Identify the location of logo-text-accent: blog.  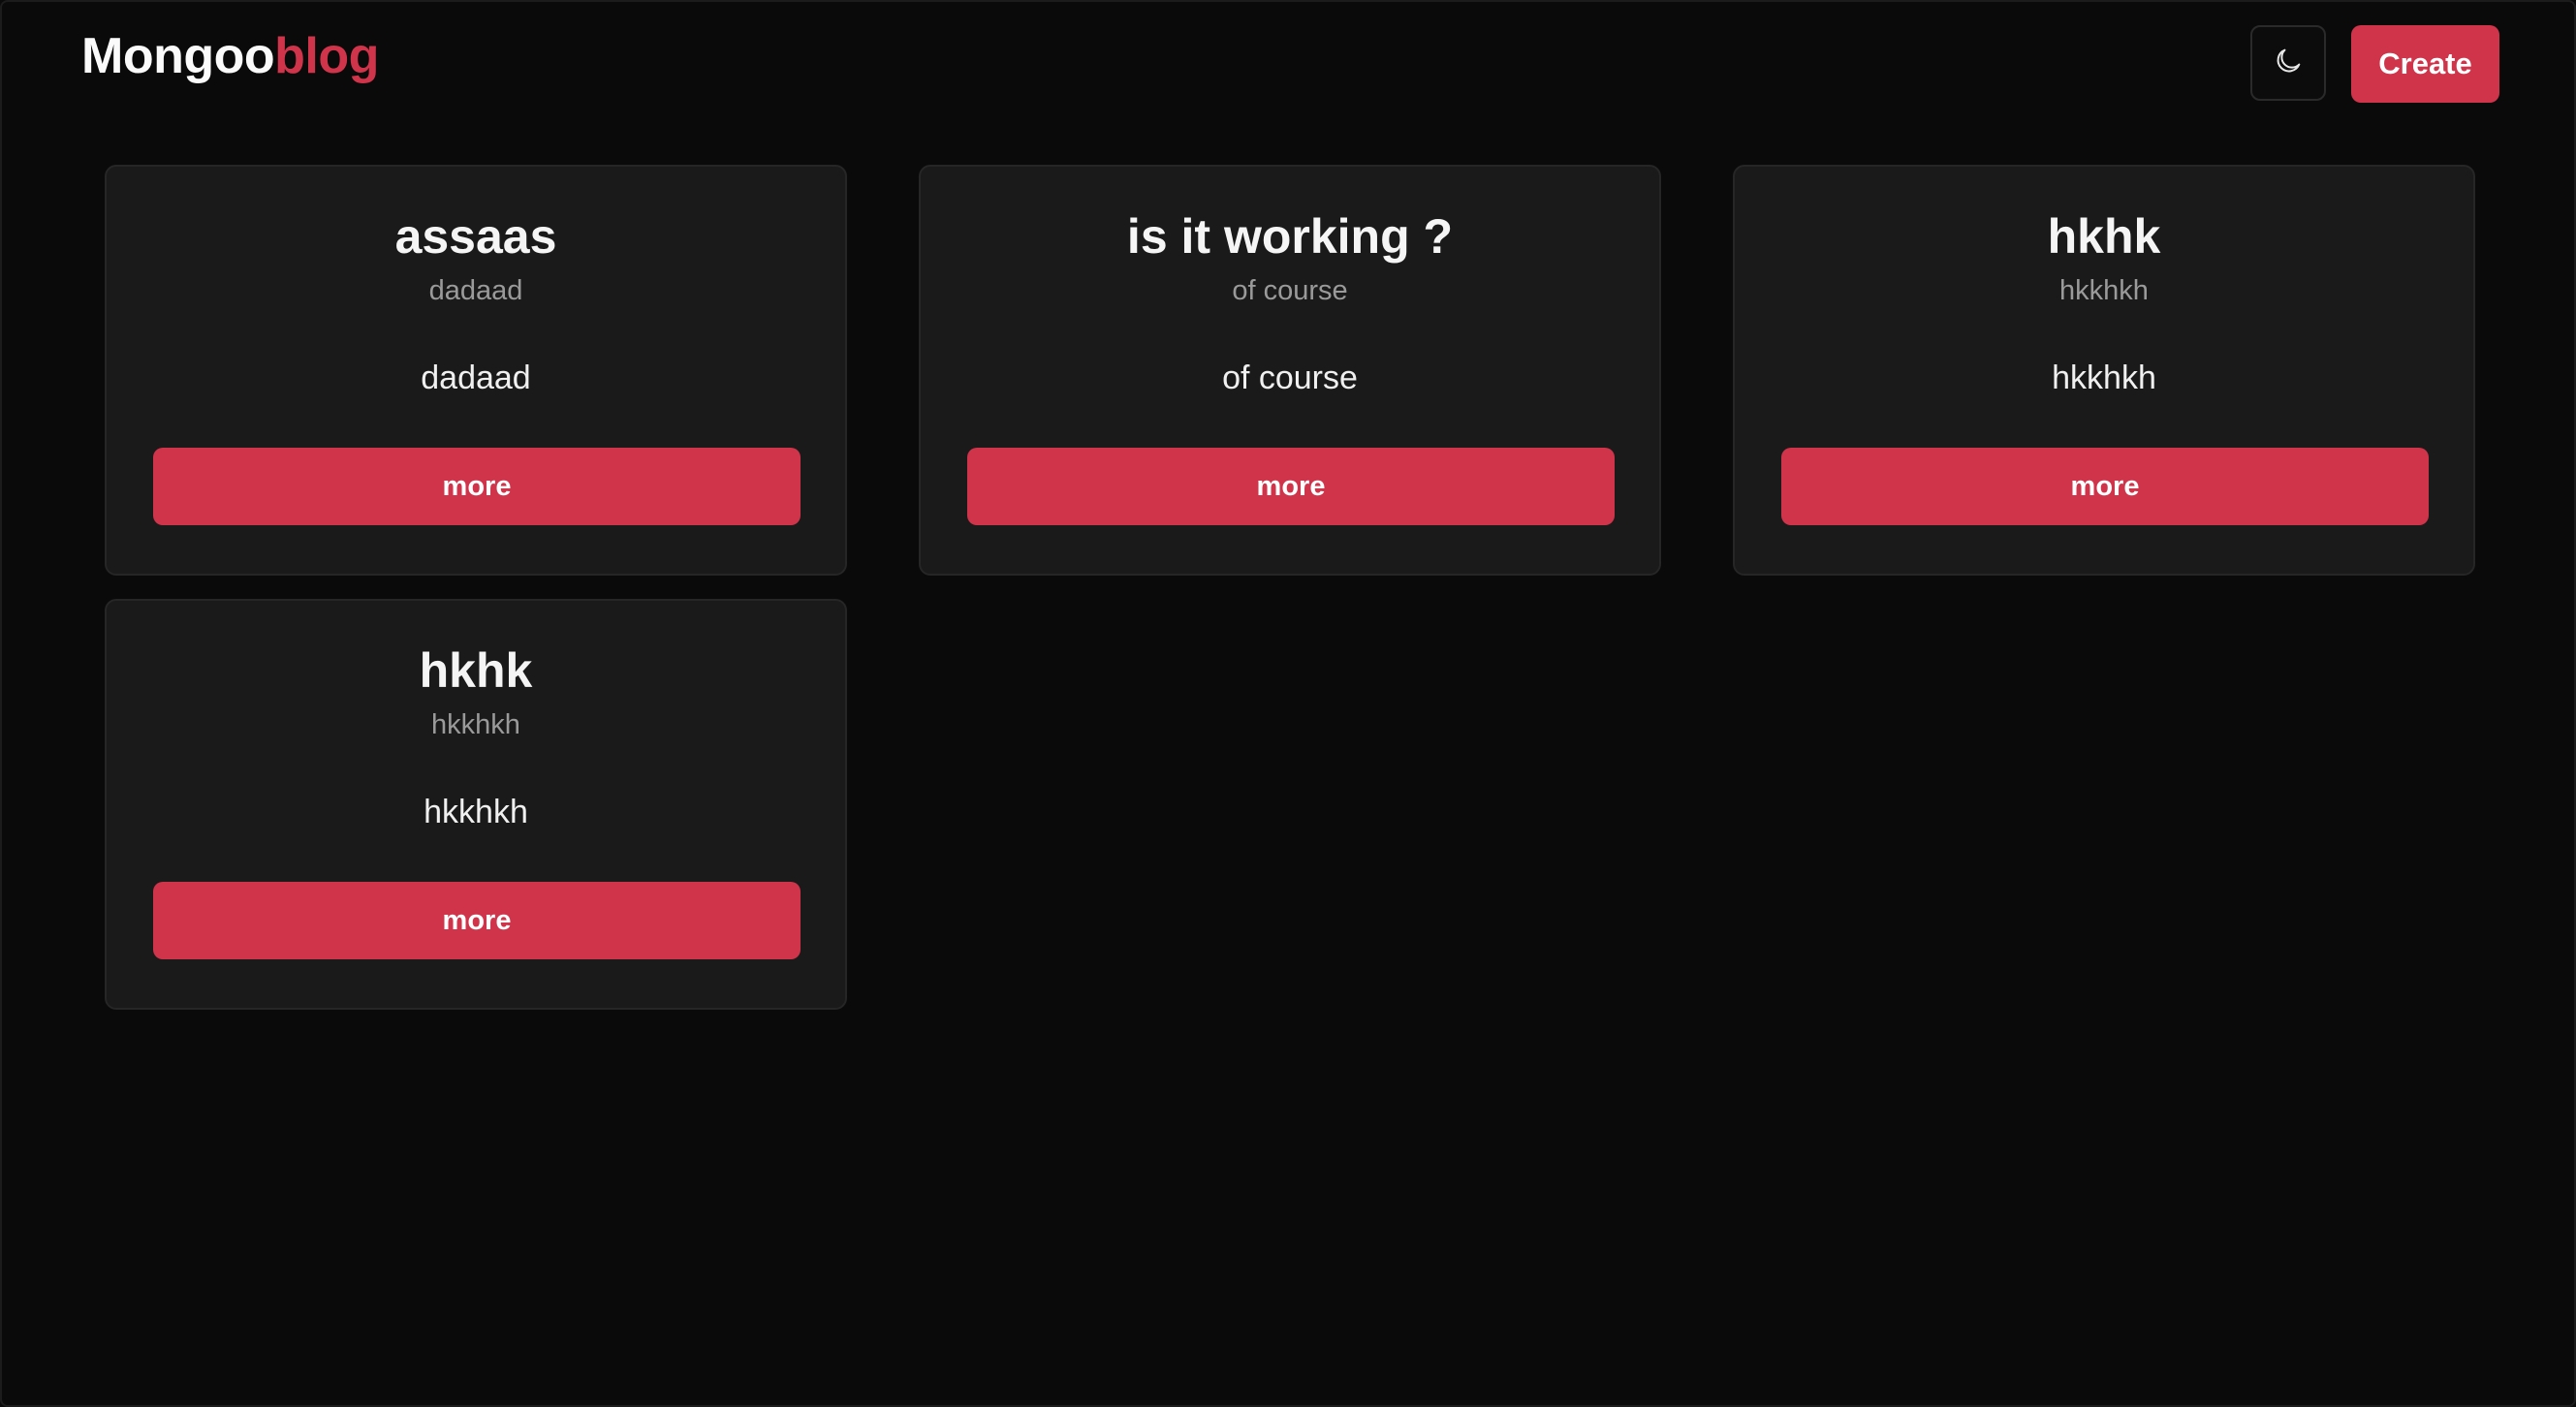
(326, 56).